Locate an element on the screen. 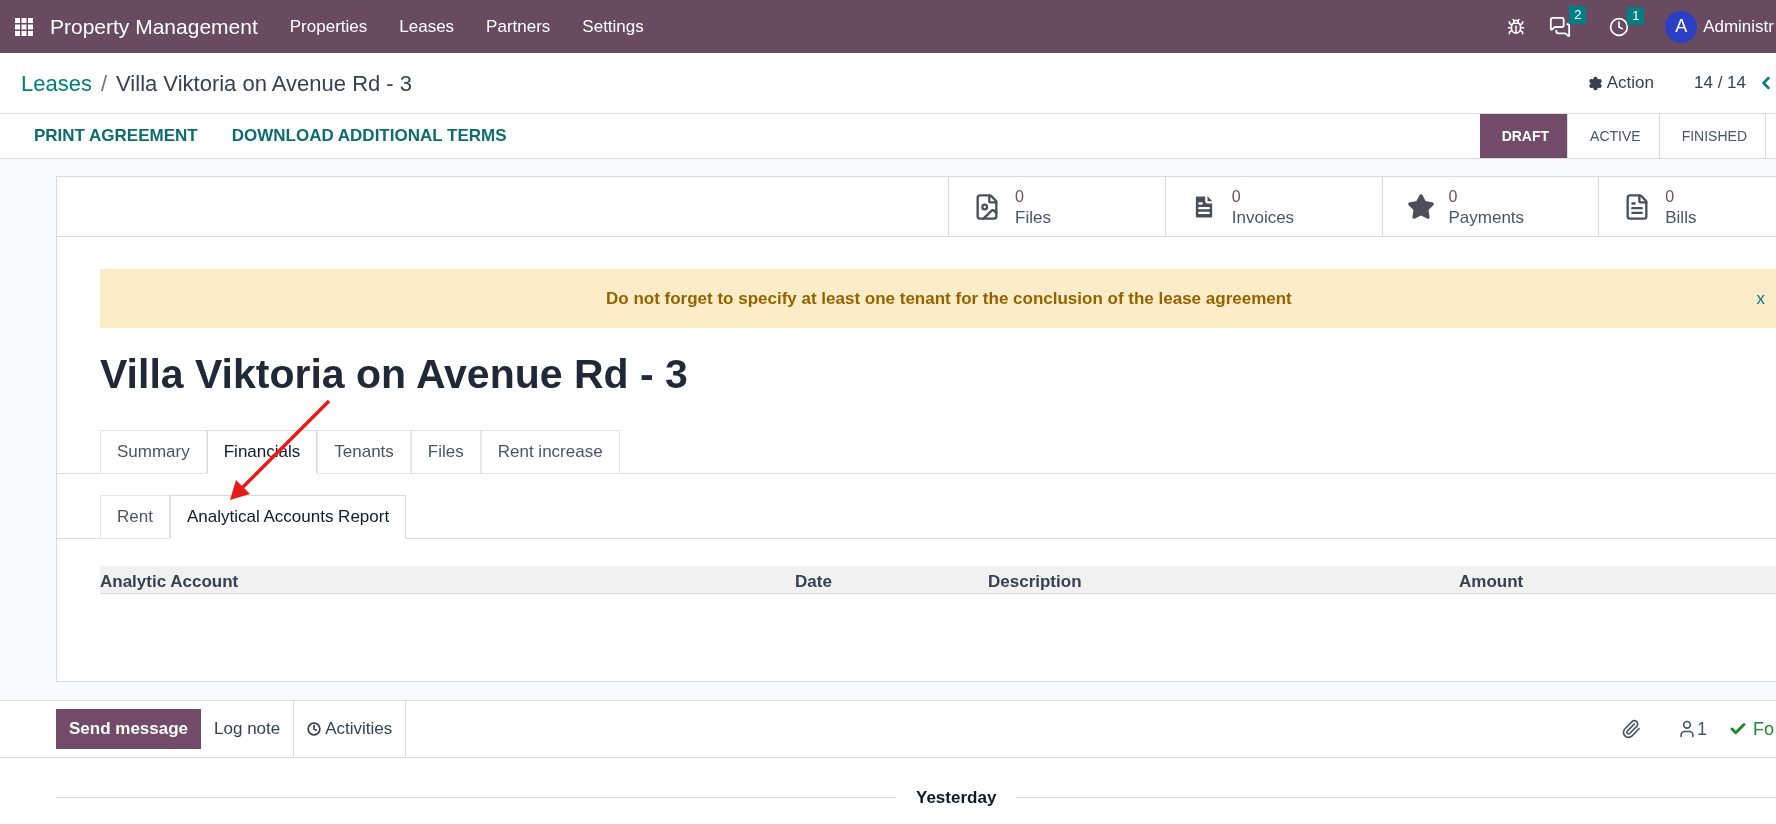  user-avatar: A is located at coordinates (1681, 26).